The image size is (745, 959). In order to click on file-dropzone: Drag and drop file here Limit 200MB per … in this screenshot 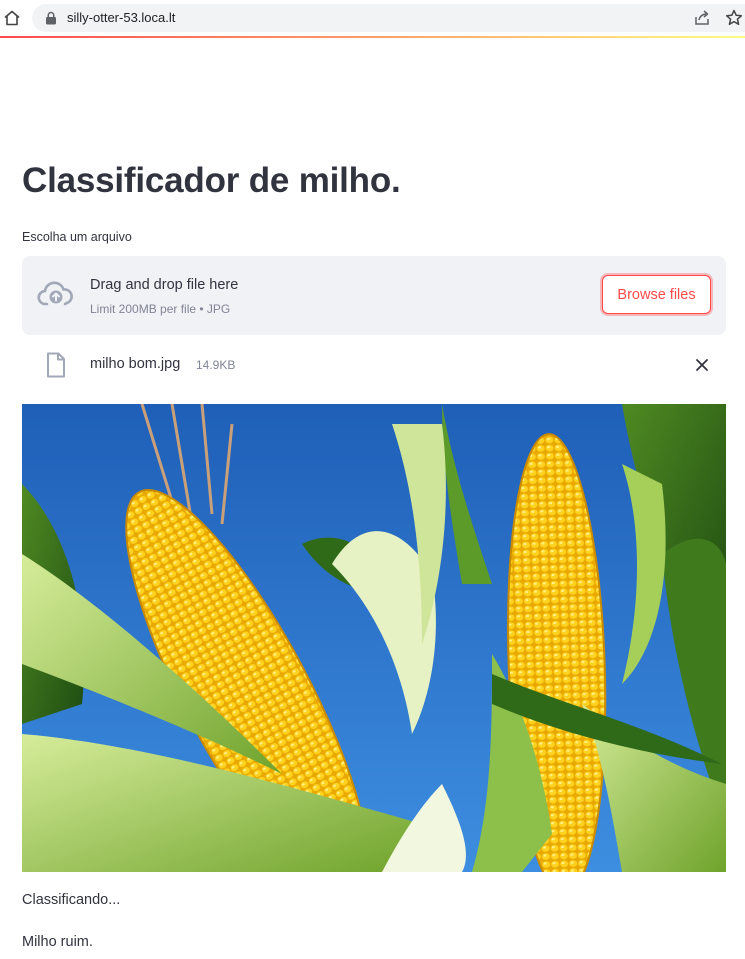, I will do `click(374, 295)`.